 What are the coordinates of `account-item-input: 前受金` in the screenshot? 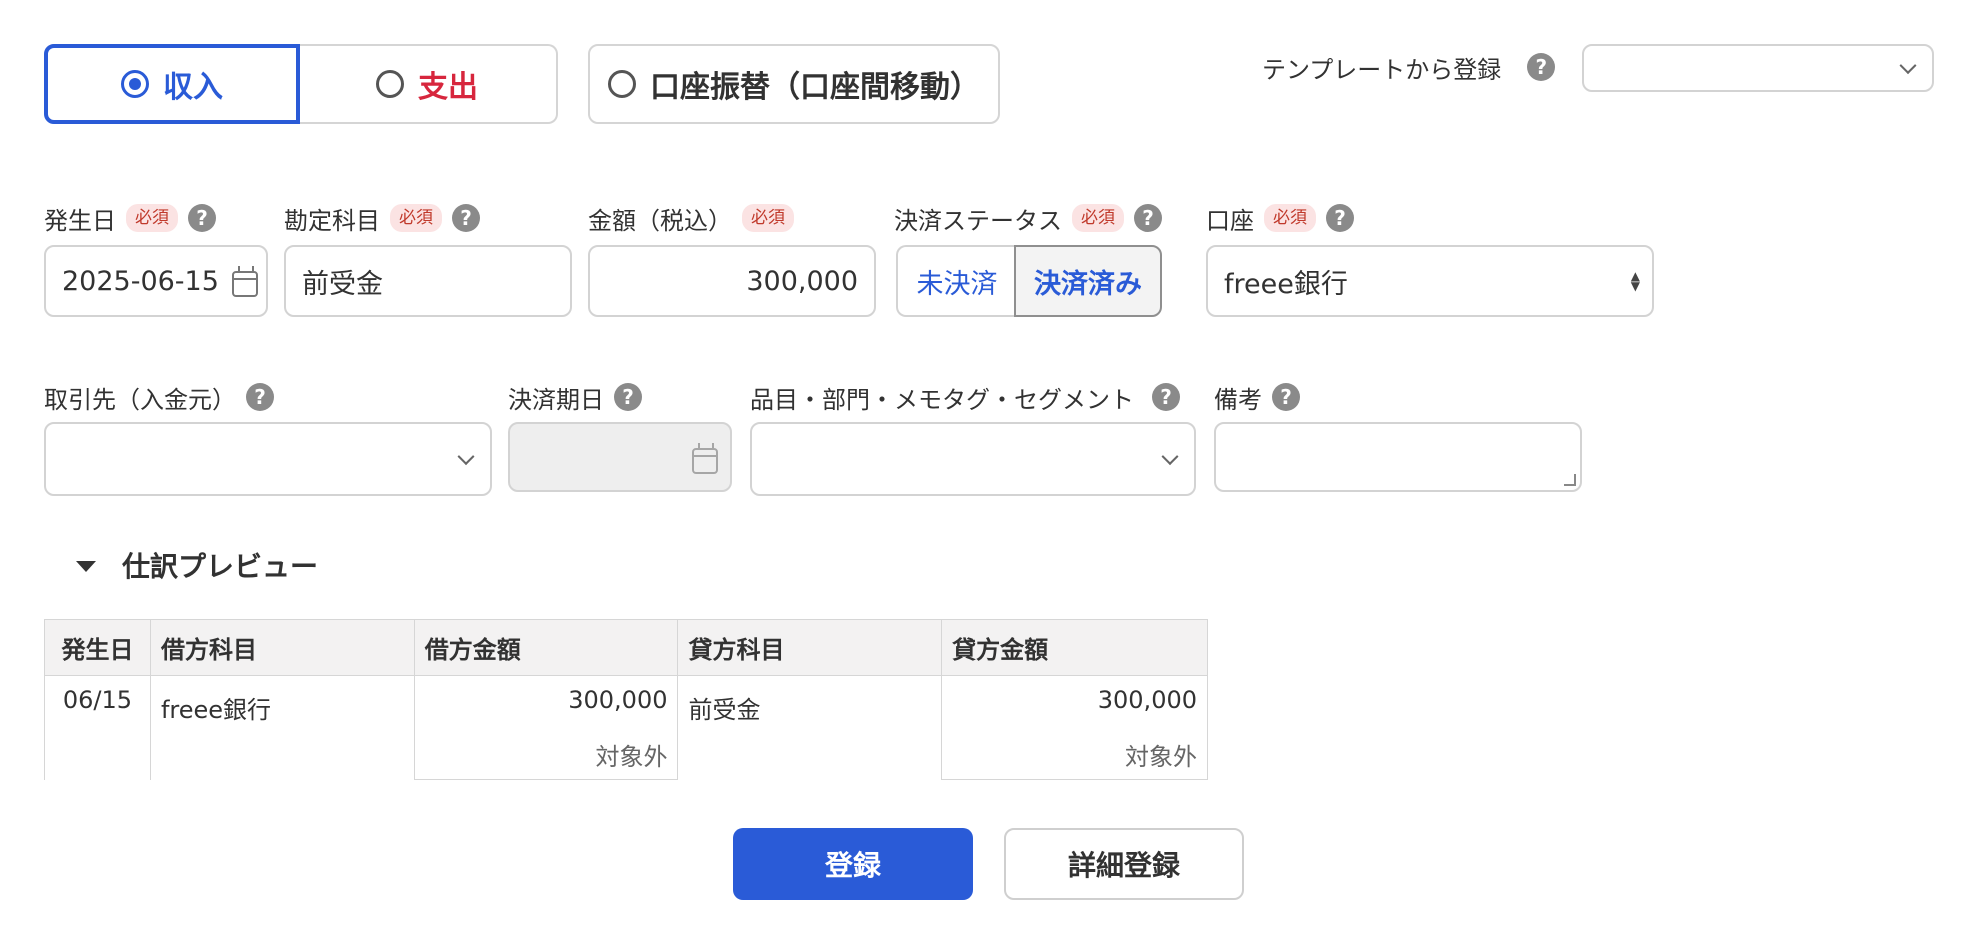 It's located at (428, 281).